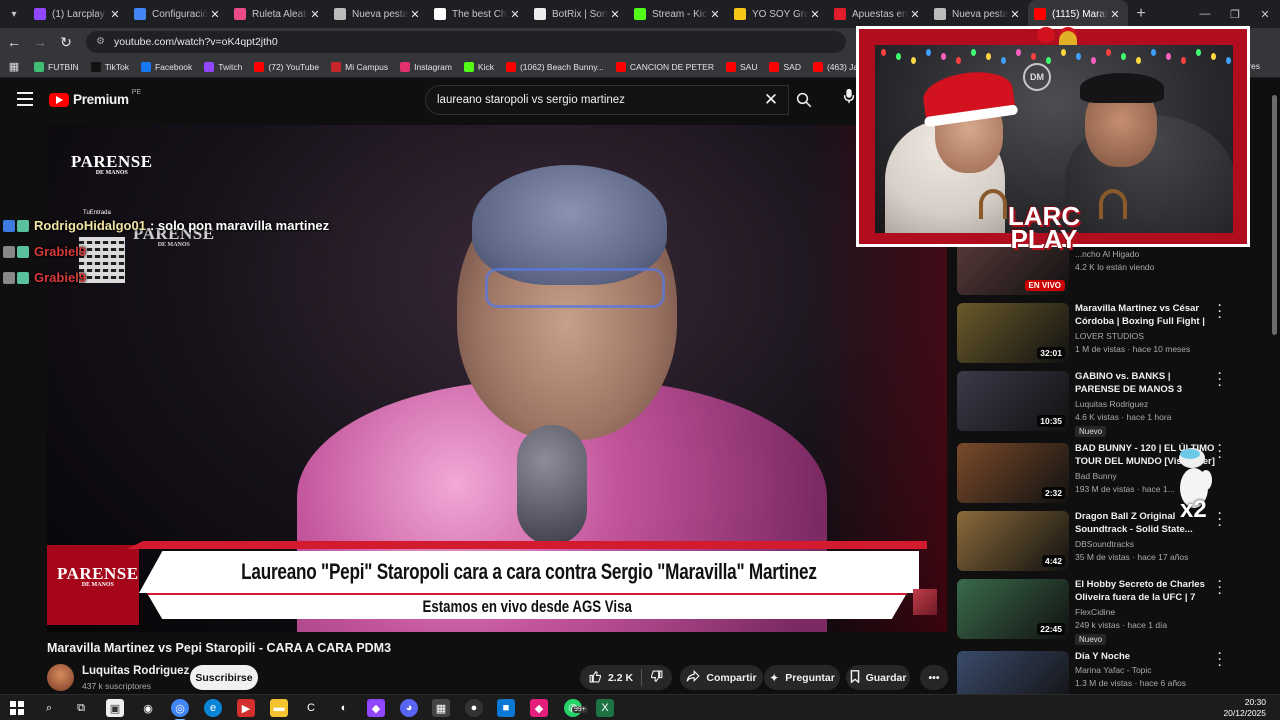 The width and height of the screenshot is (1280, 720). I want to click on video-thumbnail: 4:42, so click(1013, 541).